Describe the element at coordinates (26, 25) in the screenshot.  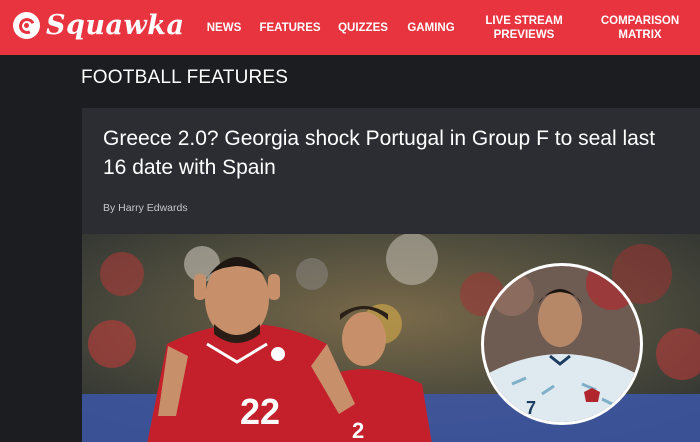
I see `squawka-logo-icon` at that location.